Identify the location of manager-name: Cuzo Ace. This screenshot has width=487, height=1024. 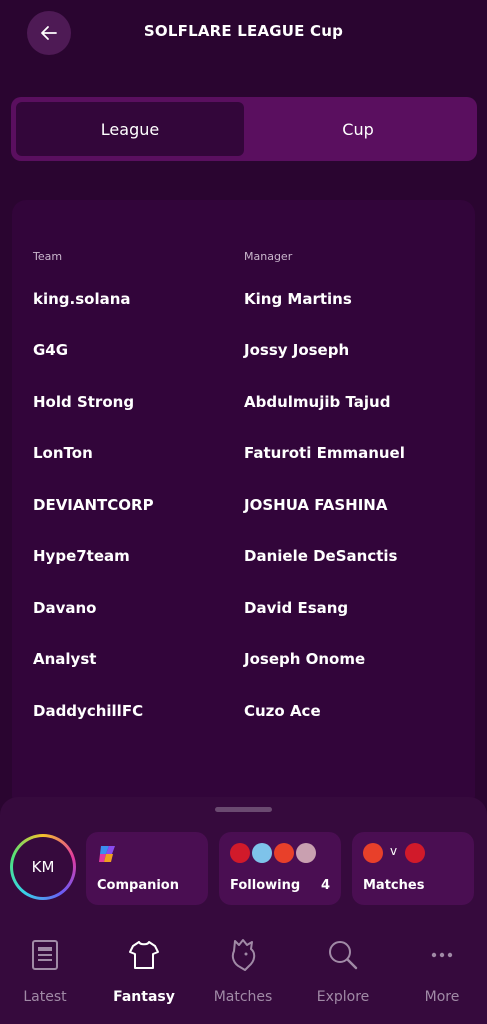
(282, 711).